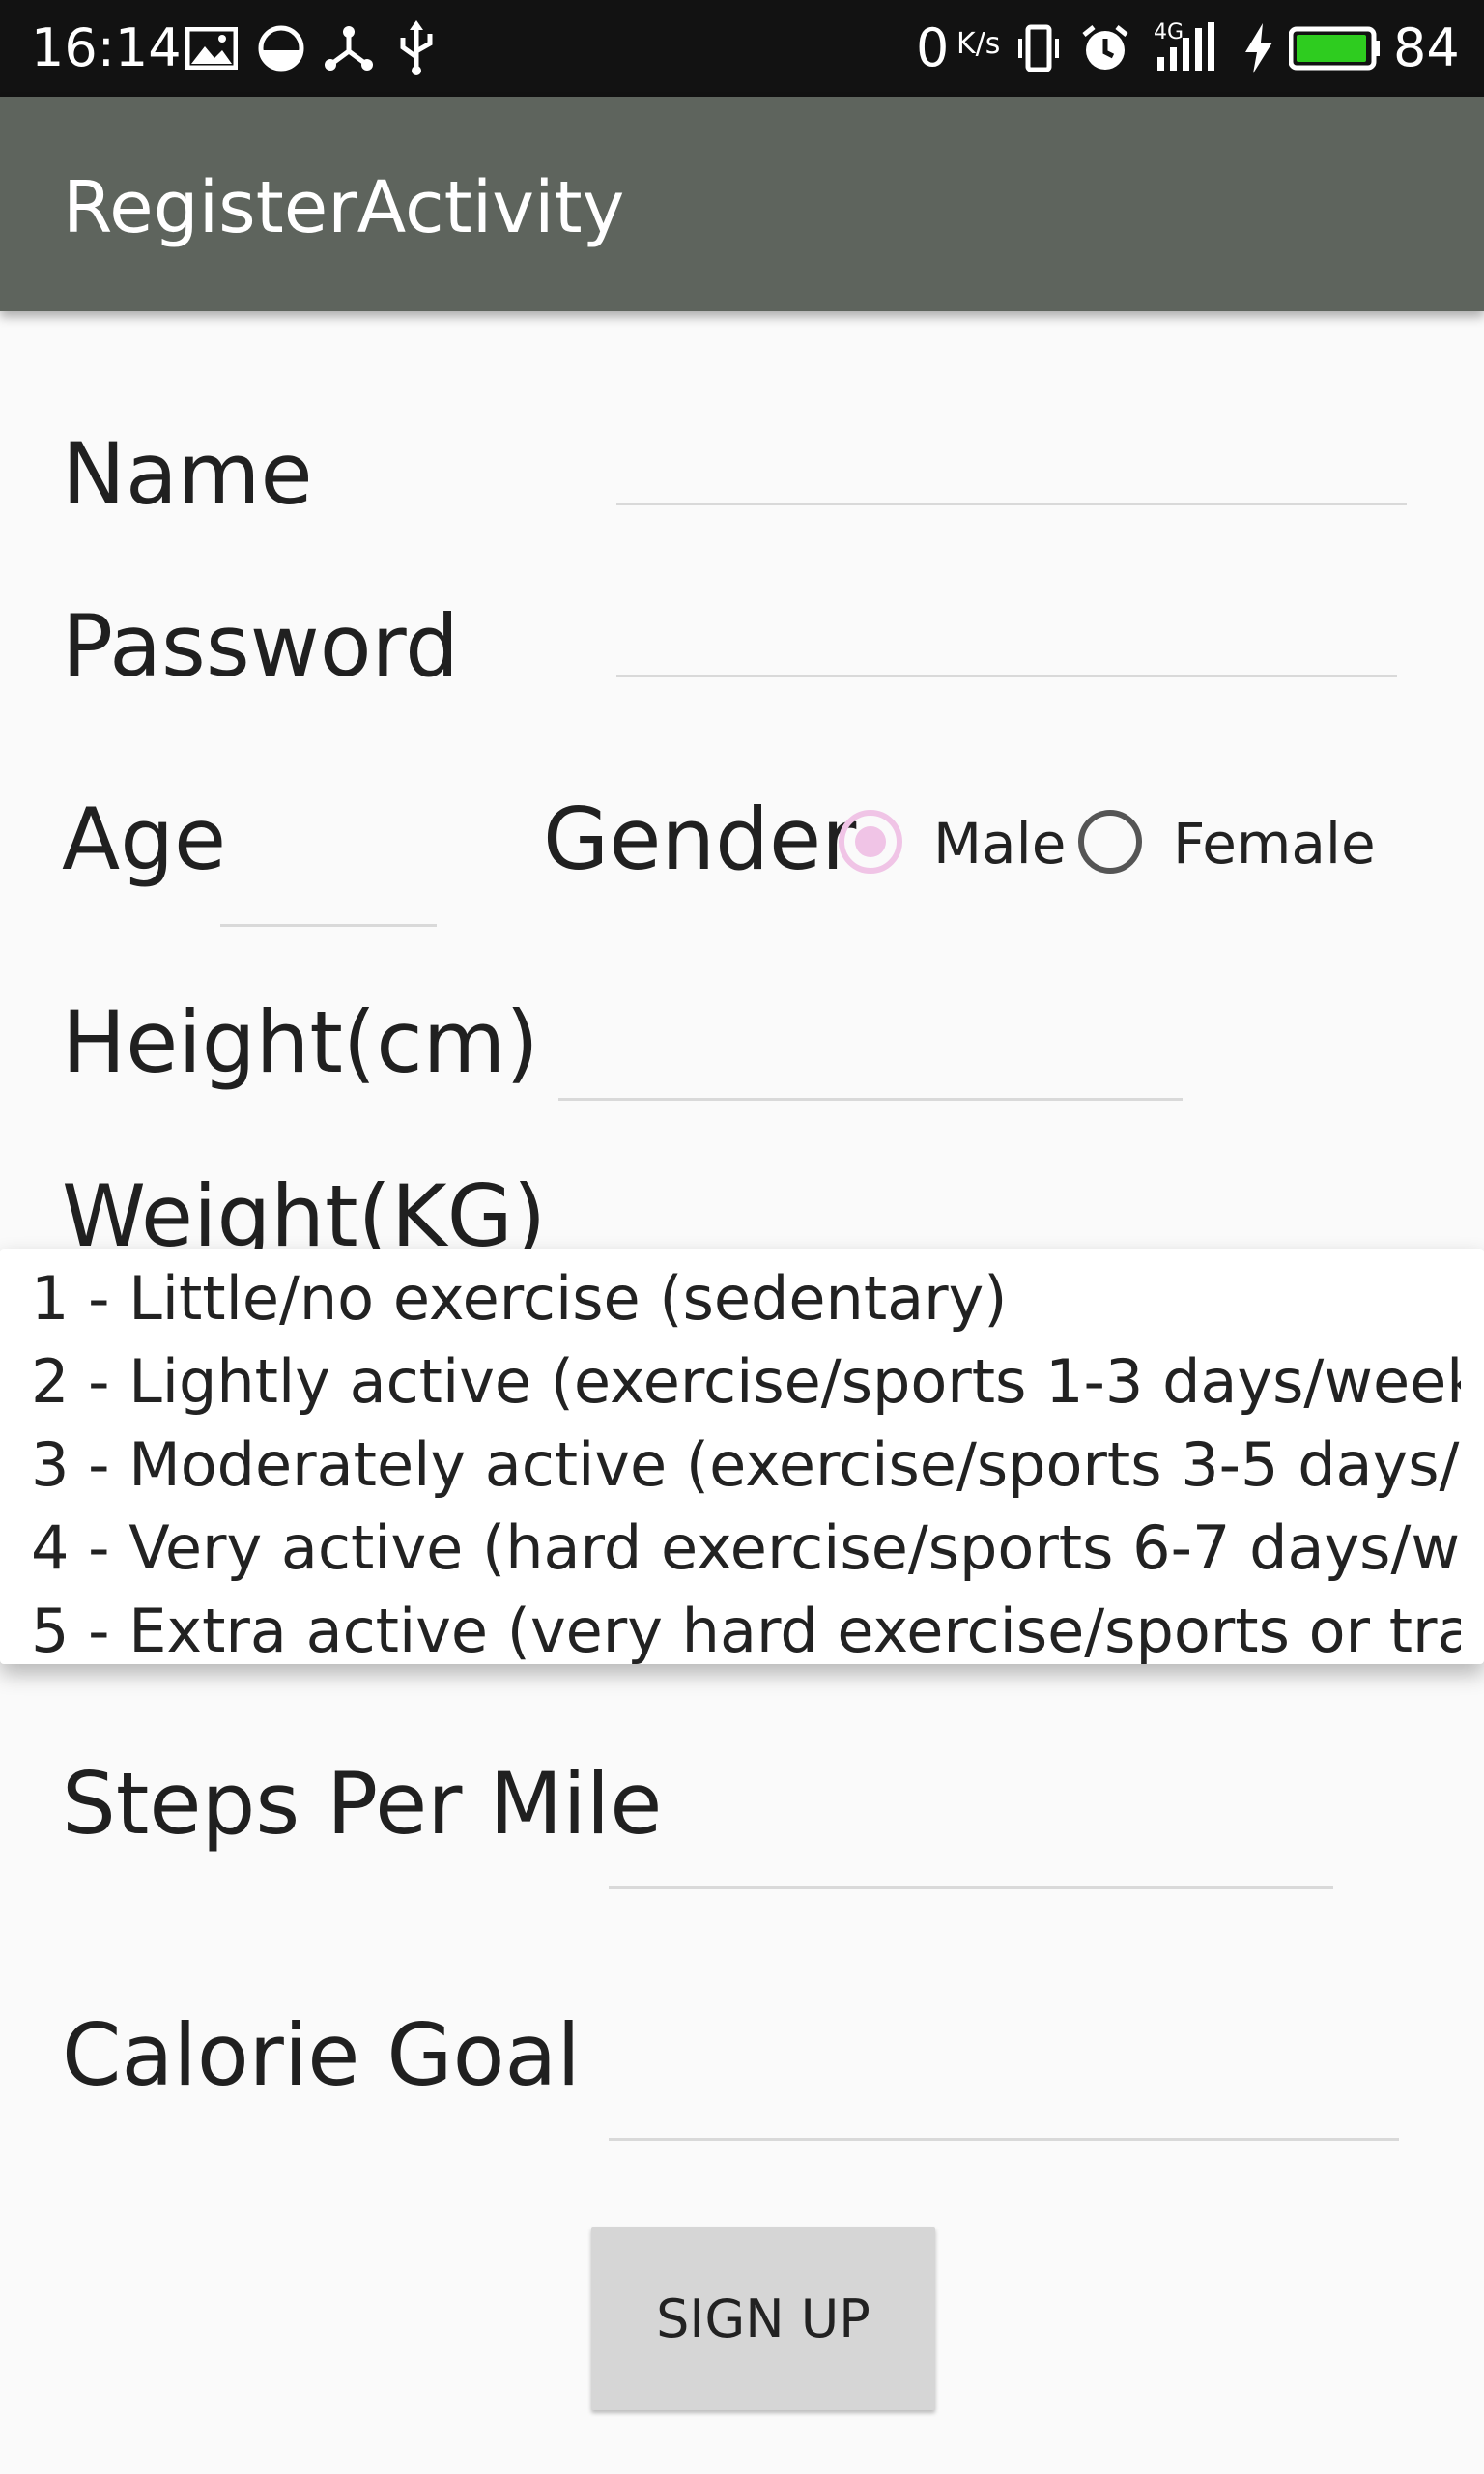 The width and height of the screenshot is (1484, 2474). Describe the element at coordinates (212, 48) in the screenshot. I see `image-icon` at that location.